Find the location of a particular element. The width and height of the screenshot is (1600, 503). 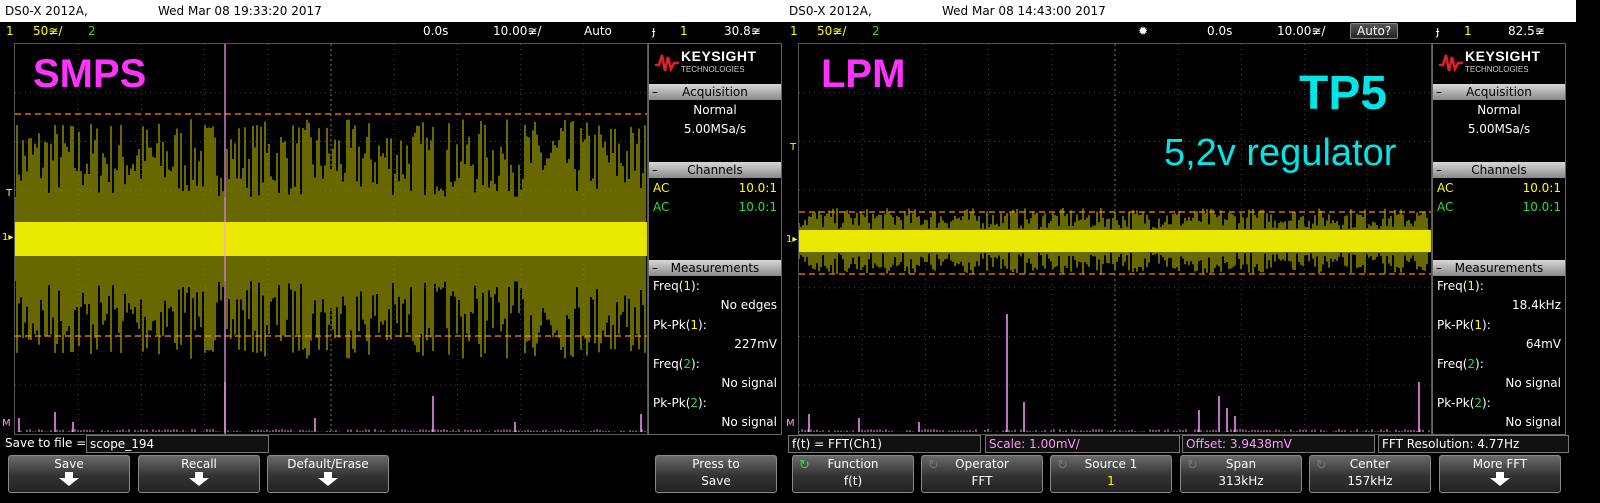

default-erase-softkey: Default/Erase is located at coordinates (328, 474).